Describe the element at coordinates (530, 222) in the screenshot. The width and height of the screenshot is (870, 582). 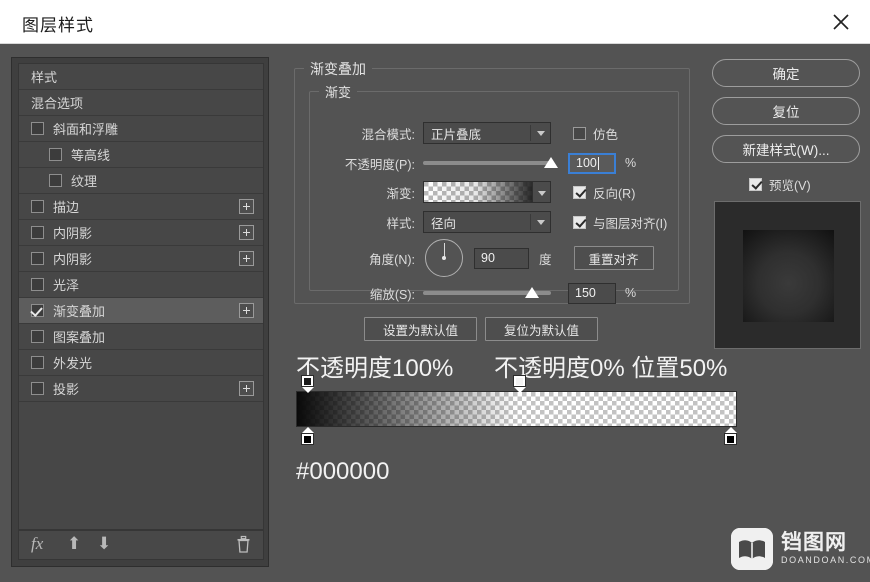
I see `dropdown-separator` at that location.